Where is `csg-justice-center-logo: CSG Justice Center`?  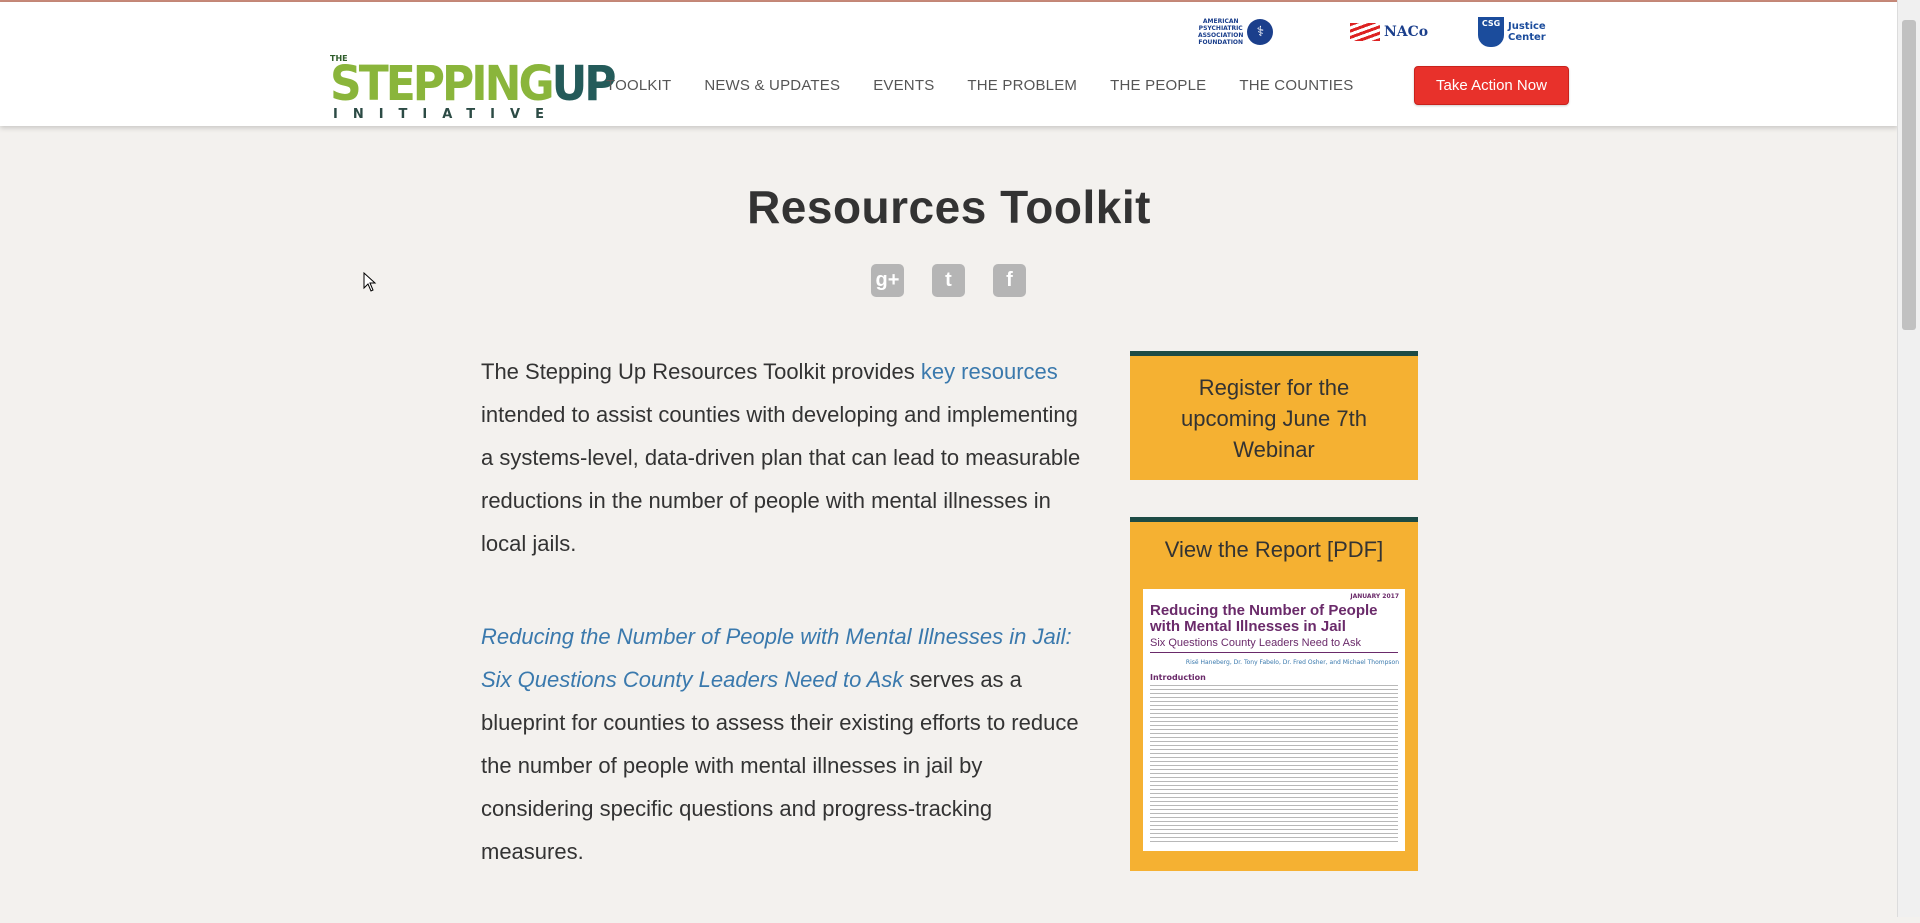
csg-justice-center-logo: CSG Justice Center is located at coordinates (1512, 32).